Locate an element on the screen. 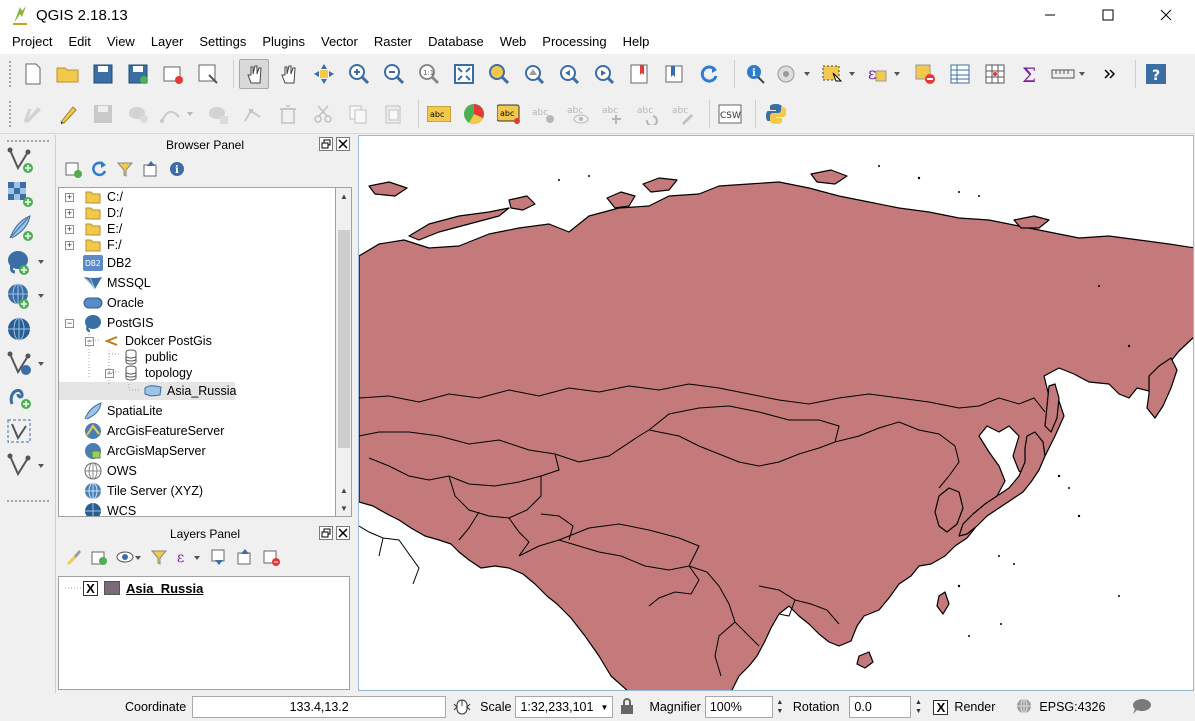 This screenshot has height=721, width=1195. remove-layer-icon is located at coordinates (271, 558).